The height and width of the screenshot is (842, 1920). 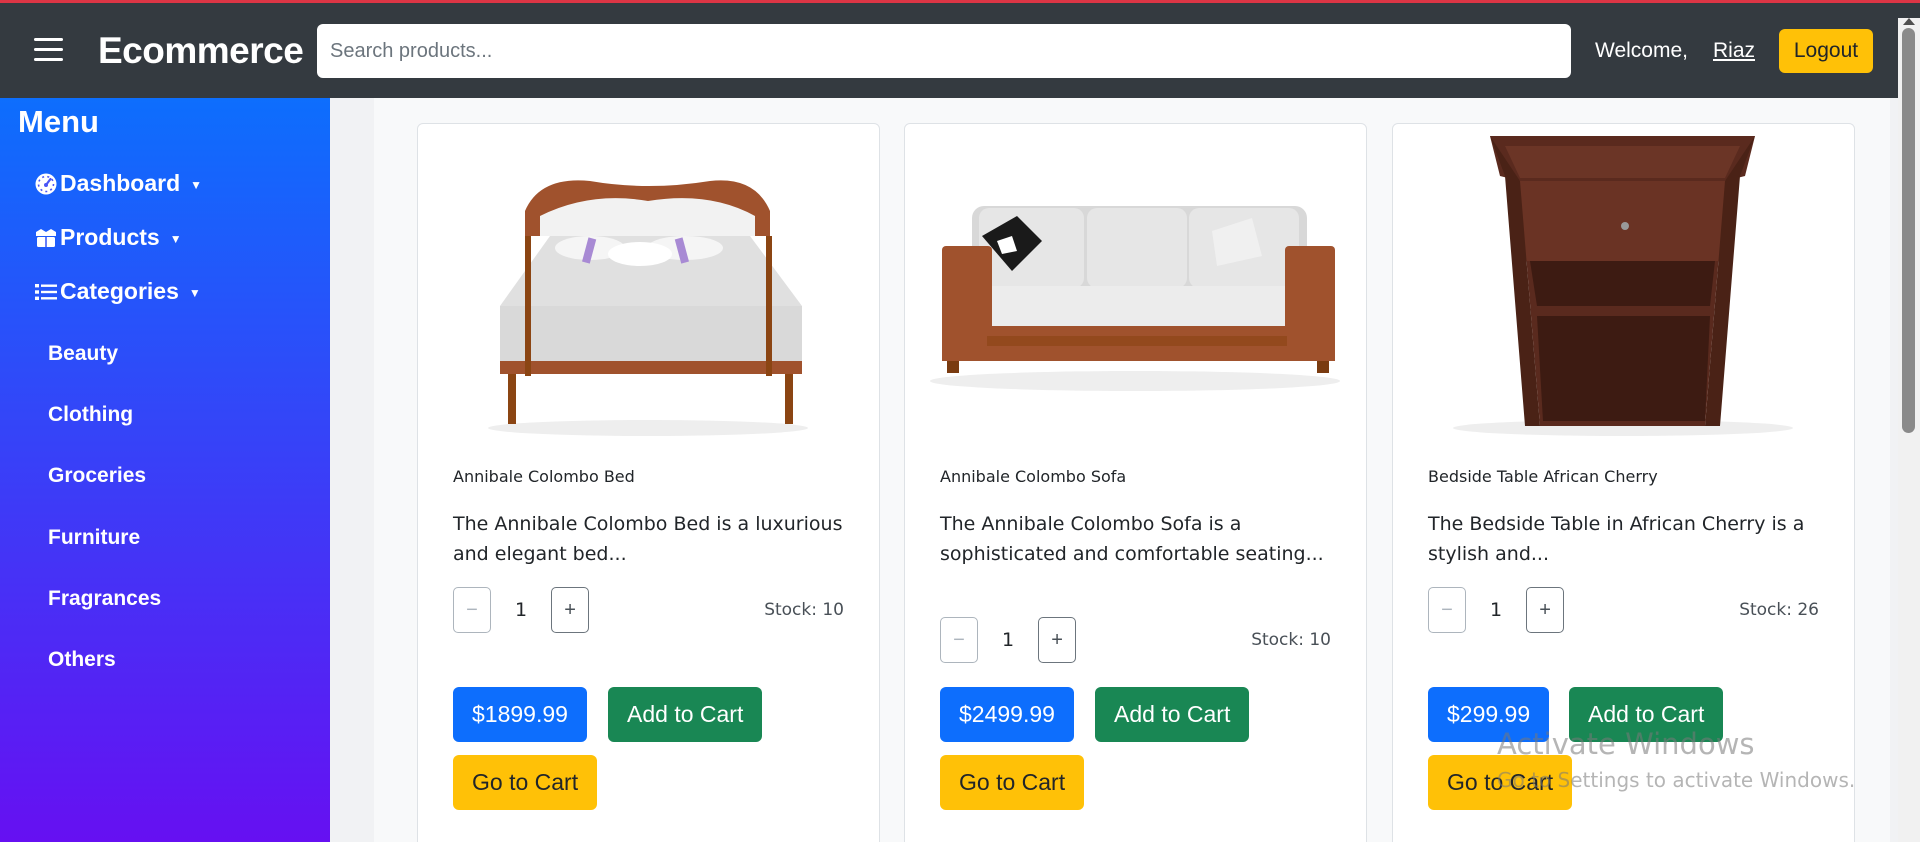 I want to click on sidebar-category-furniture: Furniture, so click(x=94, y=538).